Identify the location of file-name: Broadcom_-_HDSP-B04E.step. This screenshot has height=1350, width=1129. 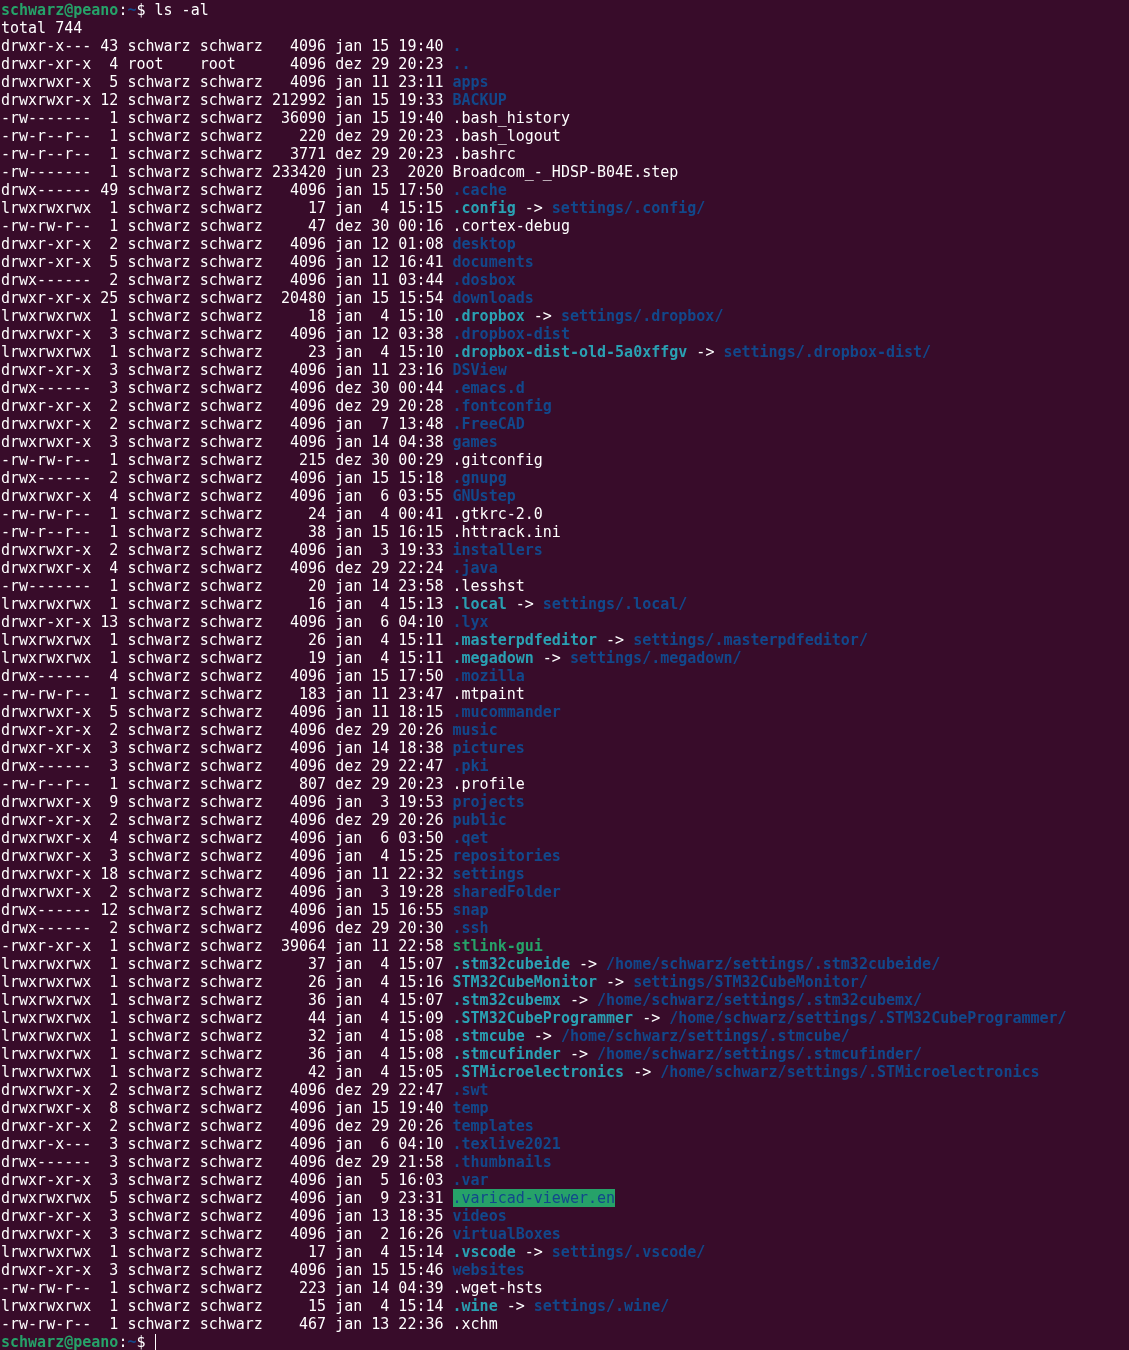
(565, 172).